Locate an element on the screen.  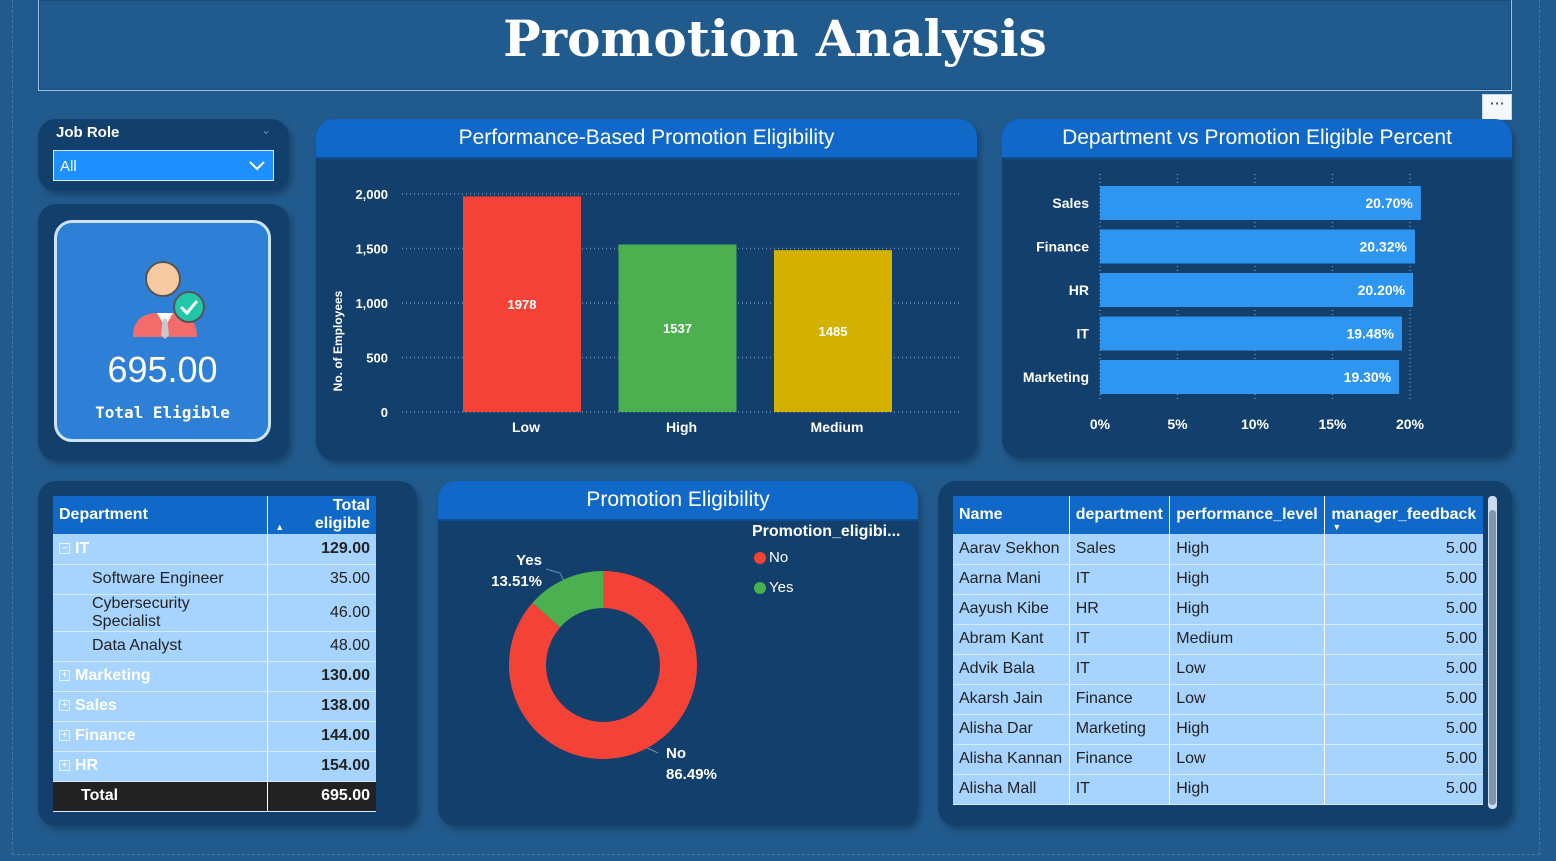
row-label: Software Engineer is located at coordinates (158, 578).